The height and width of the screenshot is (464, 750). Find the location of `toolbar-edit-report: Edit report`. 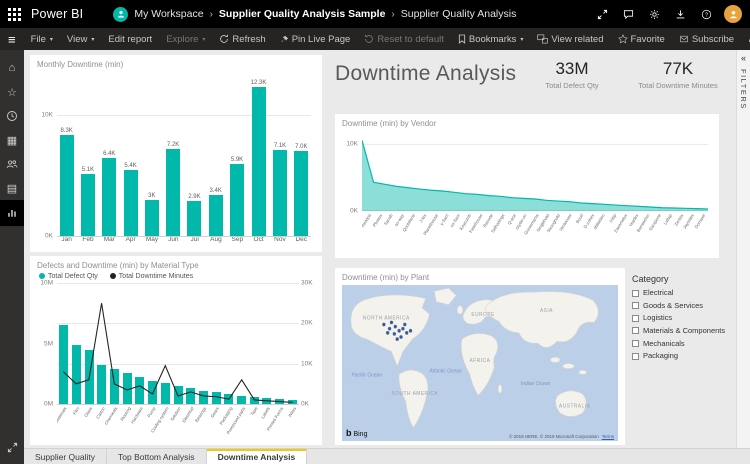

toolbar-edit-report: Edit report is located at coordinates (130, 39).